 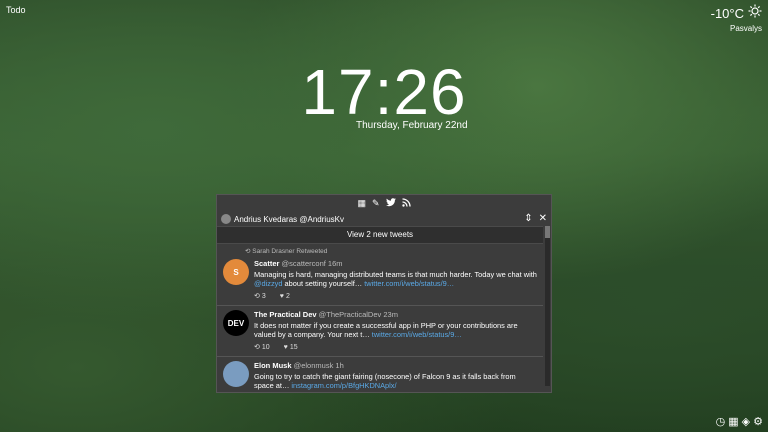 I want to click on tweet-author: Elon Musk, so click(x=273, y=365).